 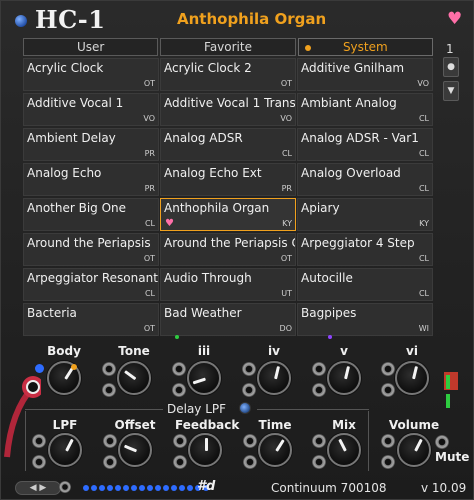 What do you see at coordinates (454, 19) in the screenshot?
I see `heart-icon: ♥` at bounding box center [454, 19].